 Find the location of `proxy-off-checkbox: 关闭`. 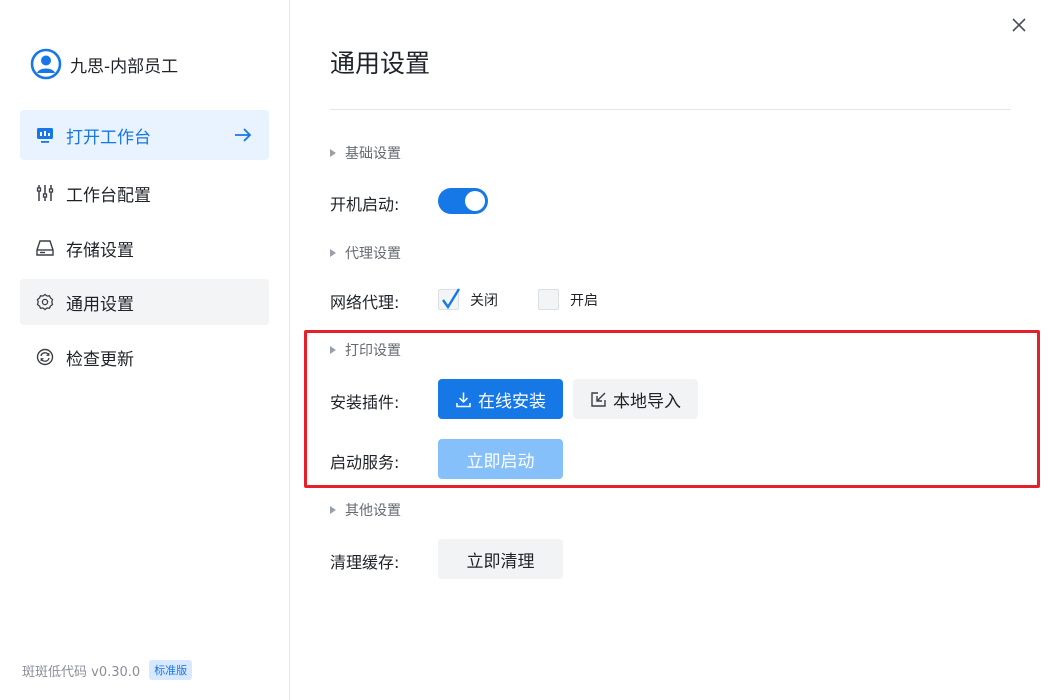

proxy-off-checkbox: 关闭 is located at coordinates (468, 299).